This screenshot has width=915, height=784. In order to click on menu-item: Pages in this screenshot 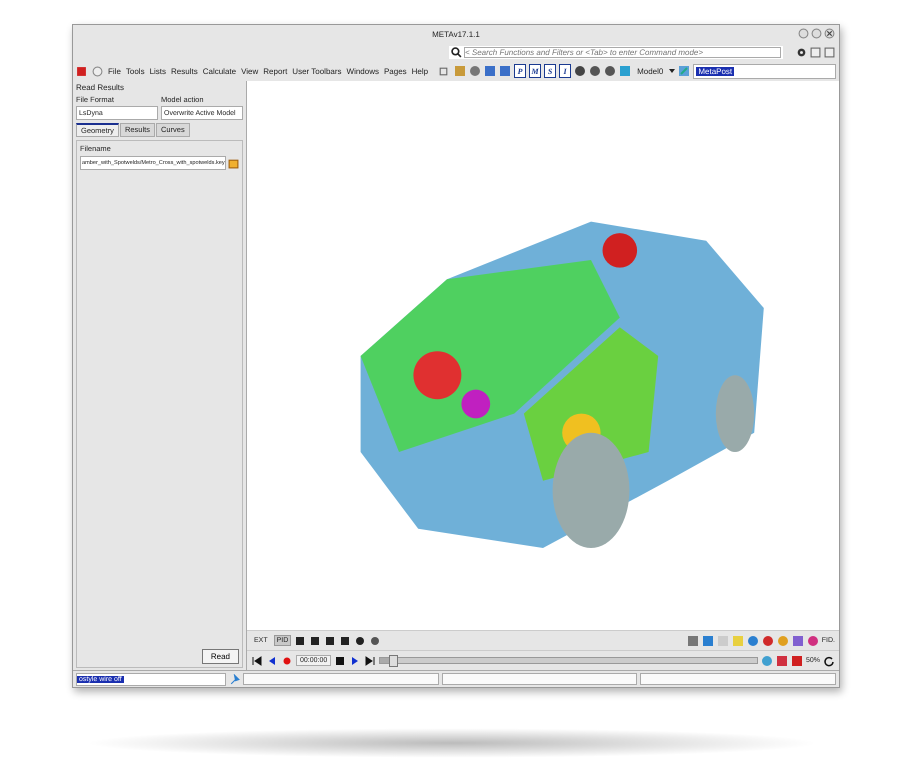, I will do `click(395, 71)`.